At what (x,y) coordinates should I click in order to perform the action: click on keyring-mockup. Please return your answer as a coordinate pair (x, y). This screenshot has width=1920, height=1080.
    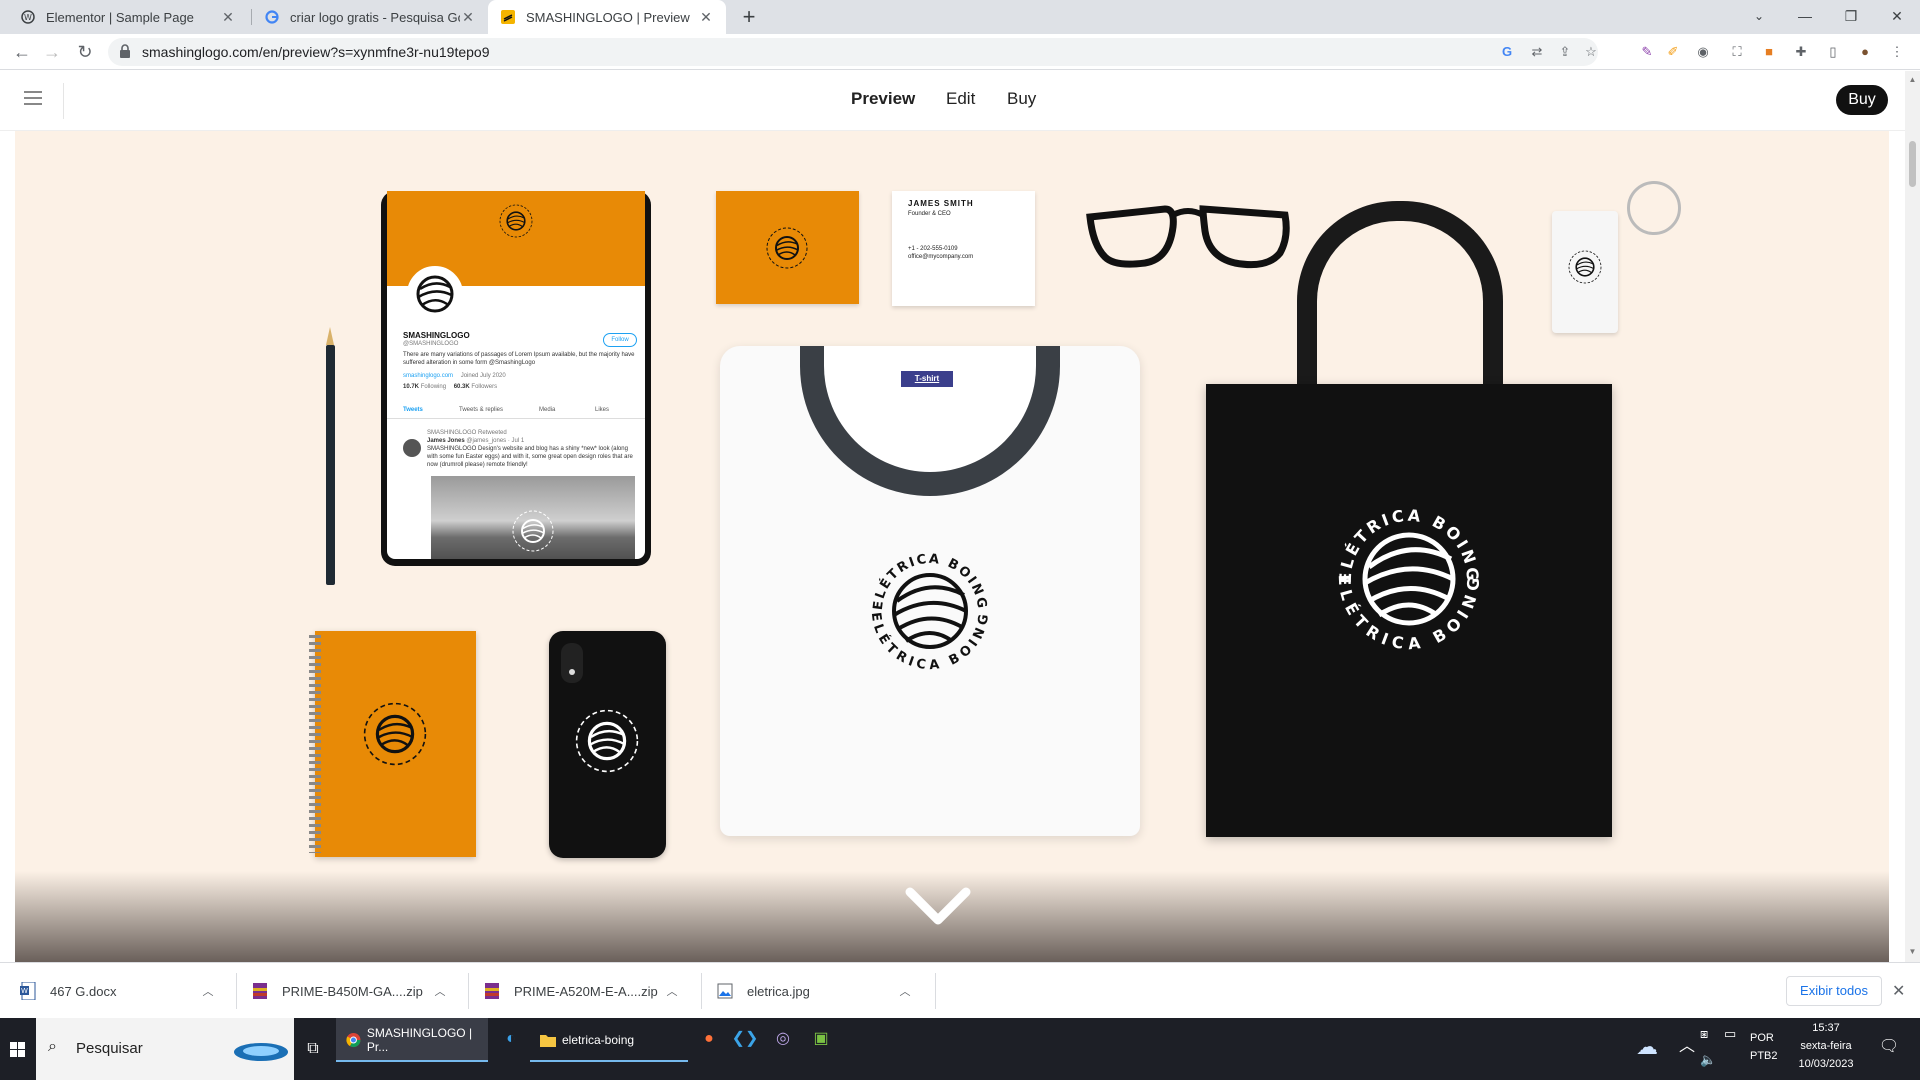
    Looking at the image, I should click on (1654, 208).